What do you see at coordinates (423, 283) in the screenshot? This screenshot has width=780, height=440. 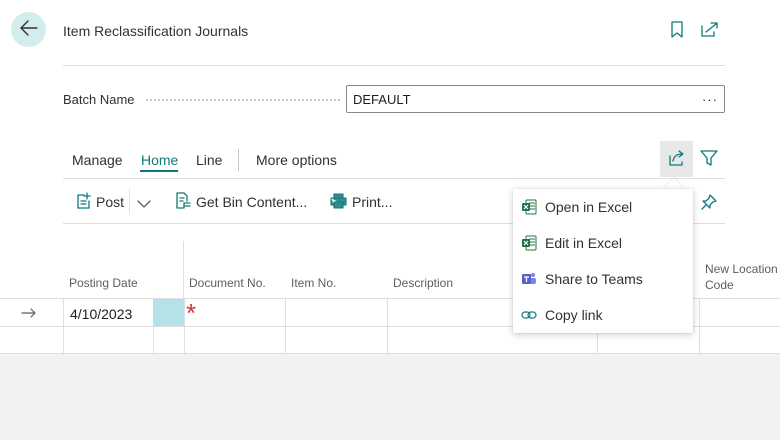 I see `column-description: Description` at bounding box center [423, 283].